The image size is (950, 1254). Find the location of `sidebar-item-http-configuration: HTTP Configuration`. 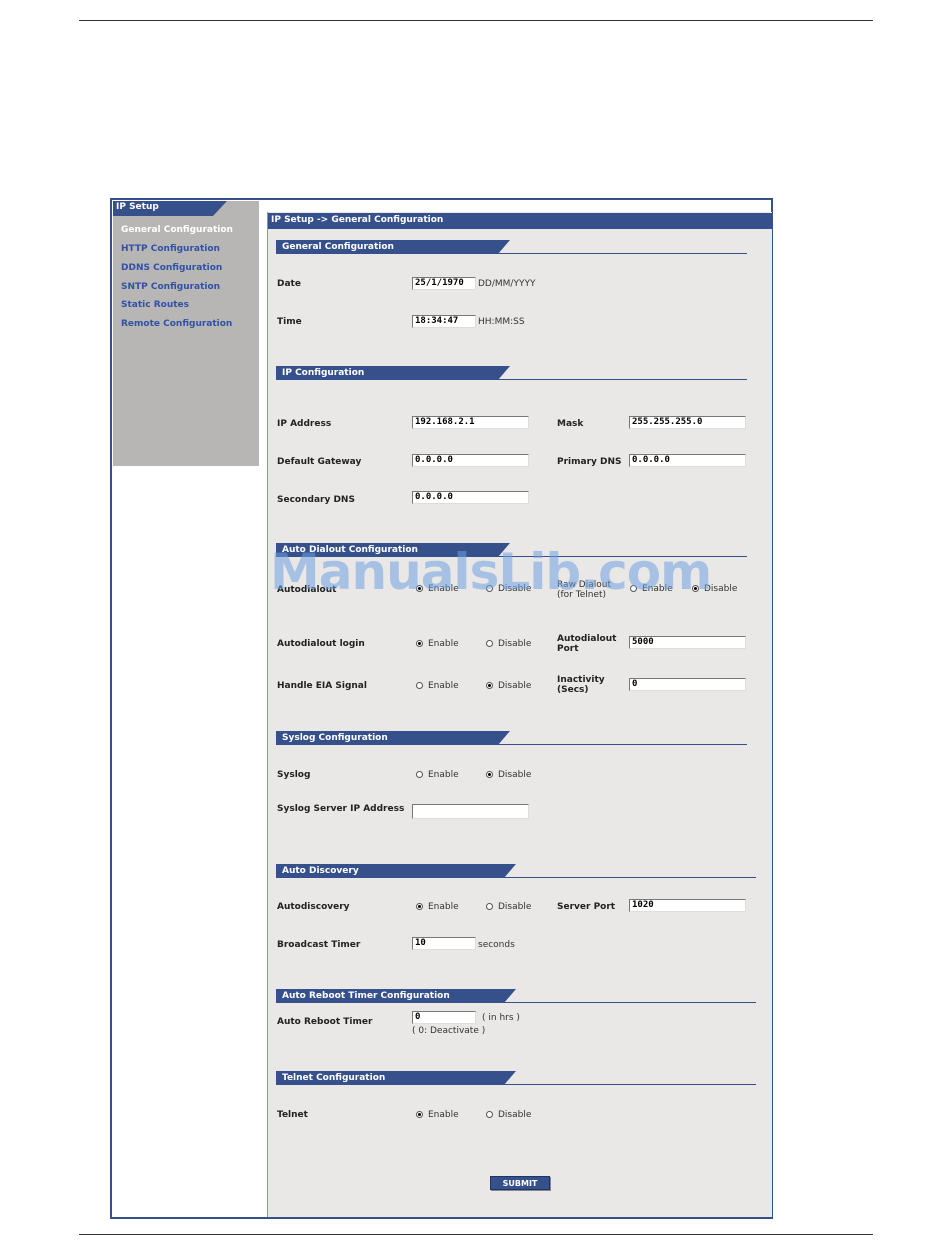

sidebar-item-http-configuration: HTTP Configuration is located at coordinates (170, 249).